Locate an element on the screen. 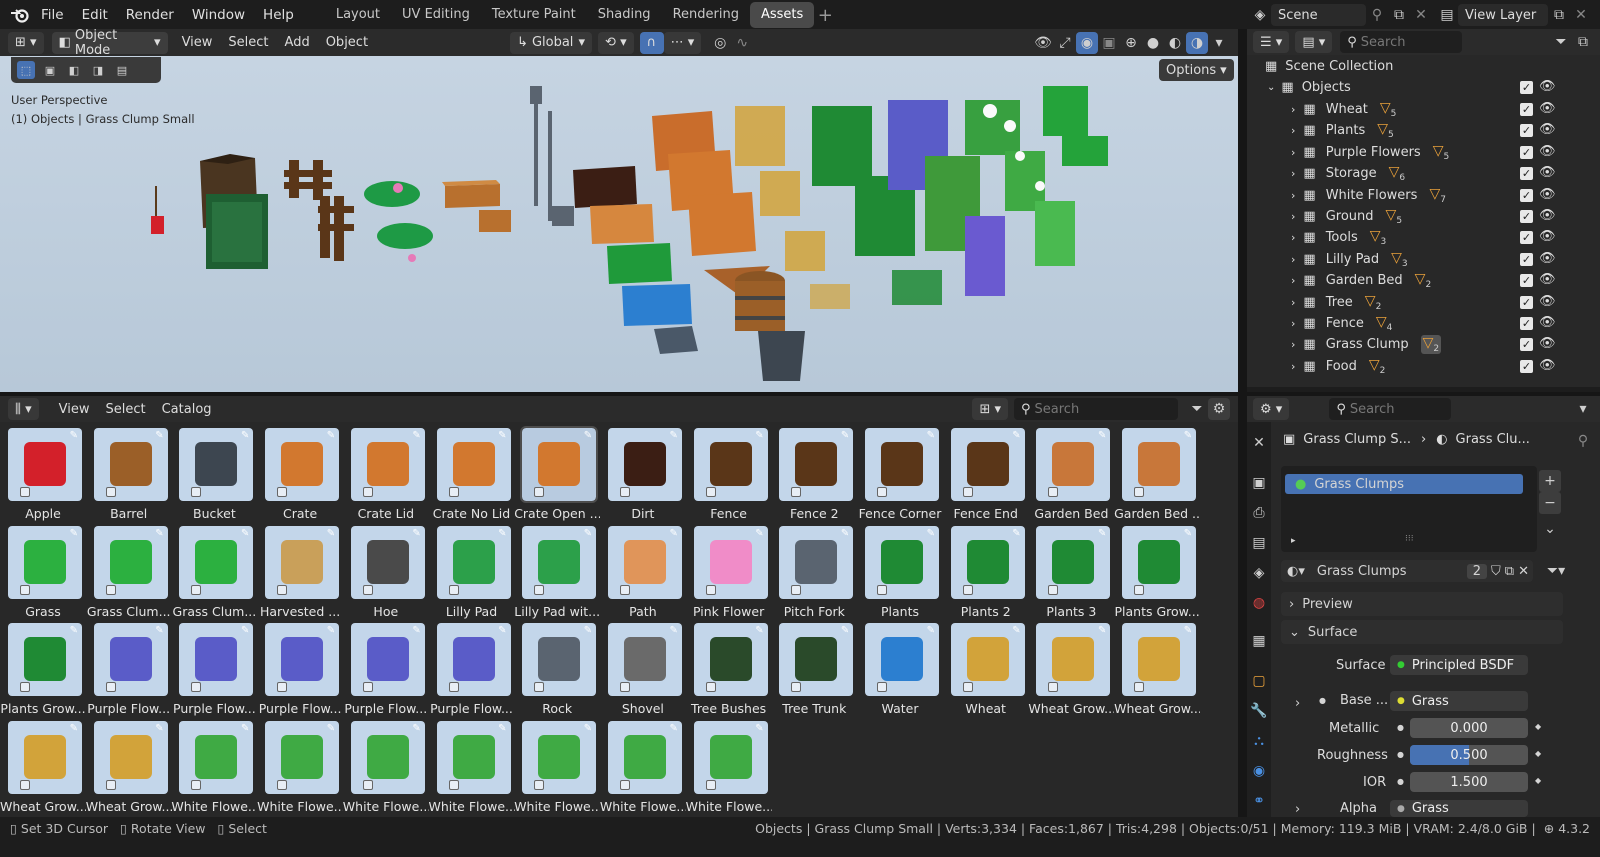  roughness-slider: 0.500 is located at coordinates (1469, 755).